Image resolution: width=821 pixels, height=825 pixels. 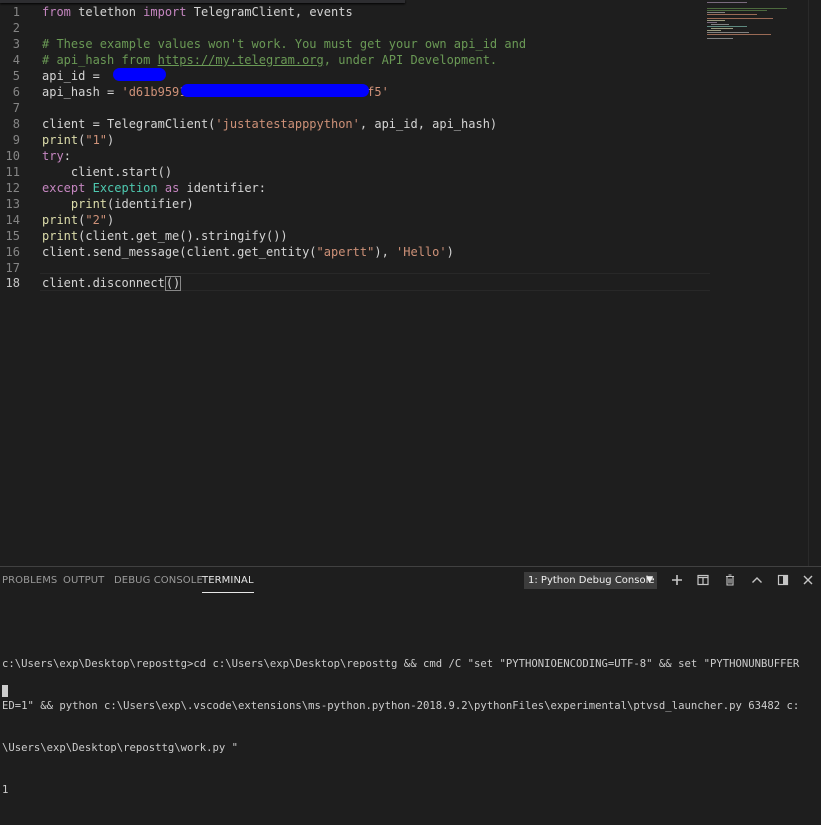 I want to click on terminal-selector-dropdown: 1: Python Debug Console ▼, so click(x=590, y=580).